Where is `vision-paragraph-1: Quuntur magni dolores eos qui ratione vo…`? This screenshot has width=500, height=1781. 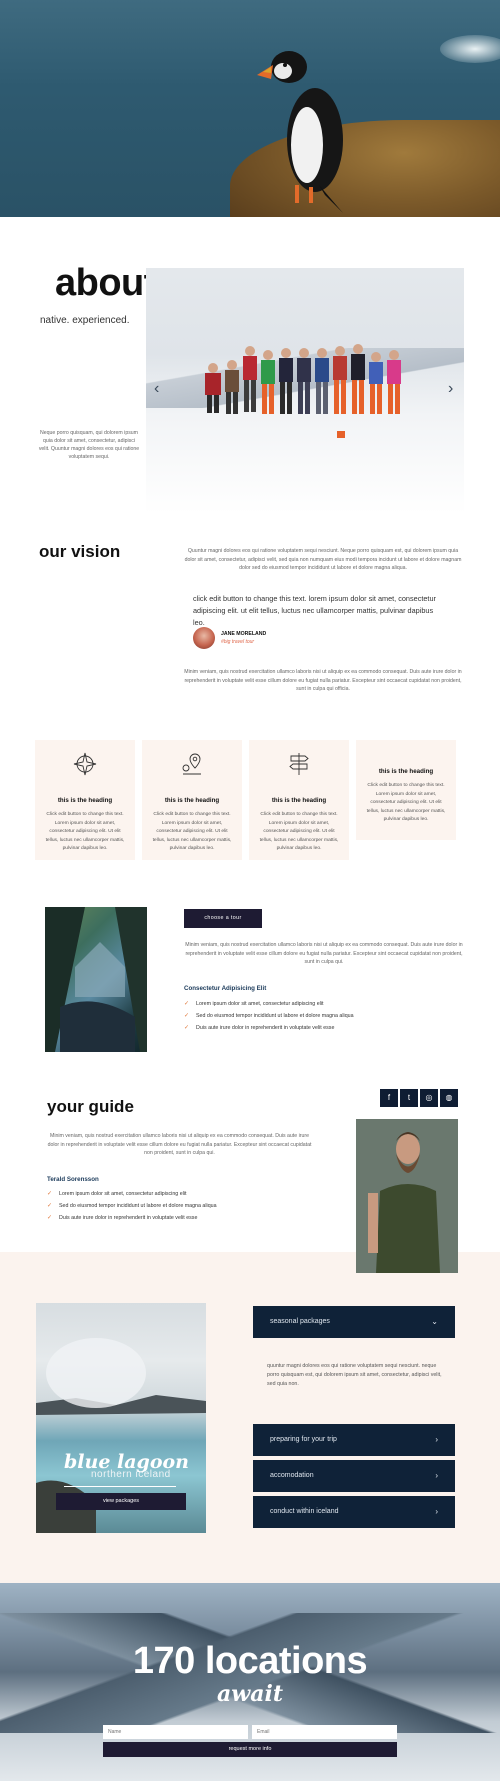 vision-paragraph-1: Quuntur magni dolores eos qui ratione vo… is located at coordinates (323, 559).